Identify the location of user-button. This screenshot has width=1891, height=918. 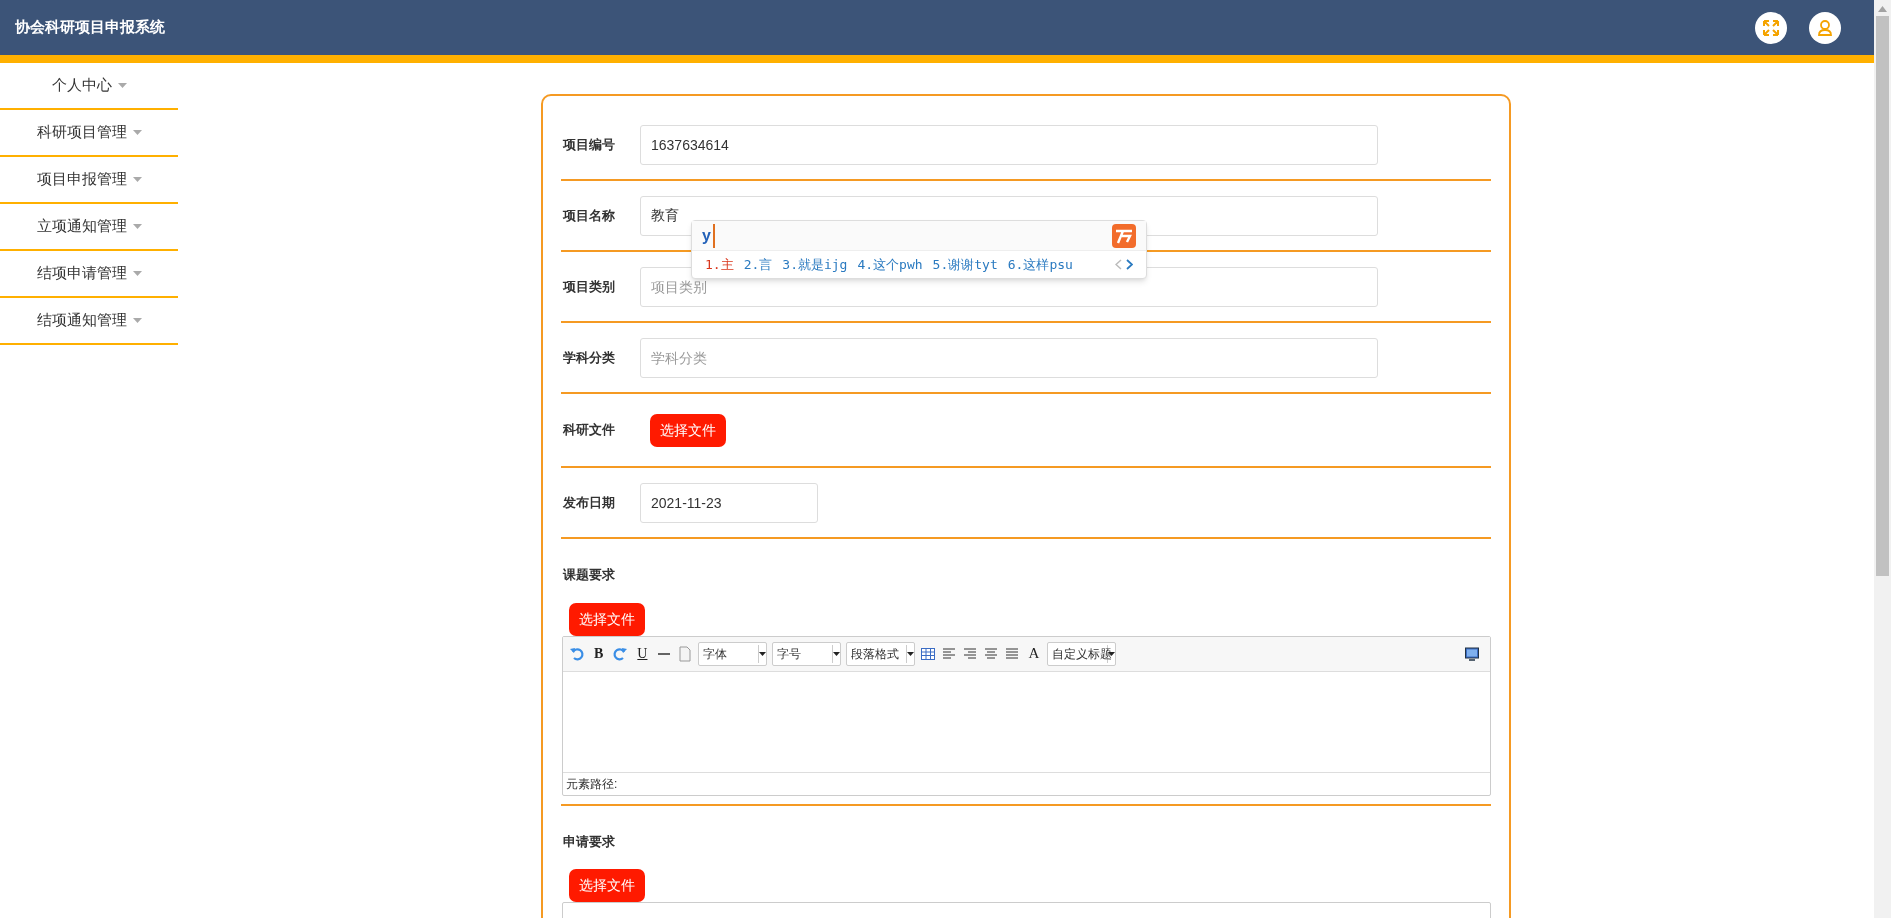
(1825, 27).